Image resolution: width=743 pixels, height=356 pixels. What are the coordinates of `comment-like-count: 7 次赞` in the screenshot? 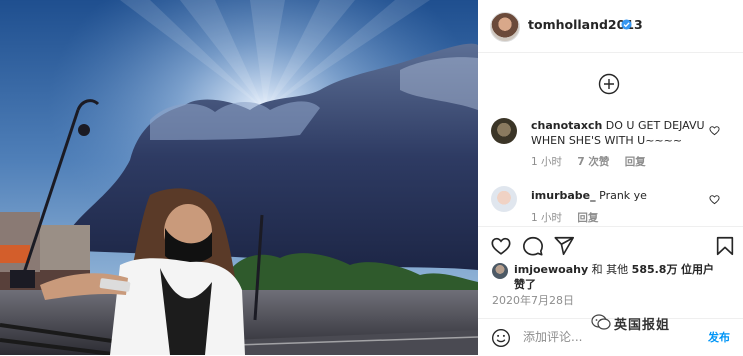 It's located at (593, 162).